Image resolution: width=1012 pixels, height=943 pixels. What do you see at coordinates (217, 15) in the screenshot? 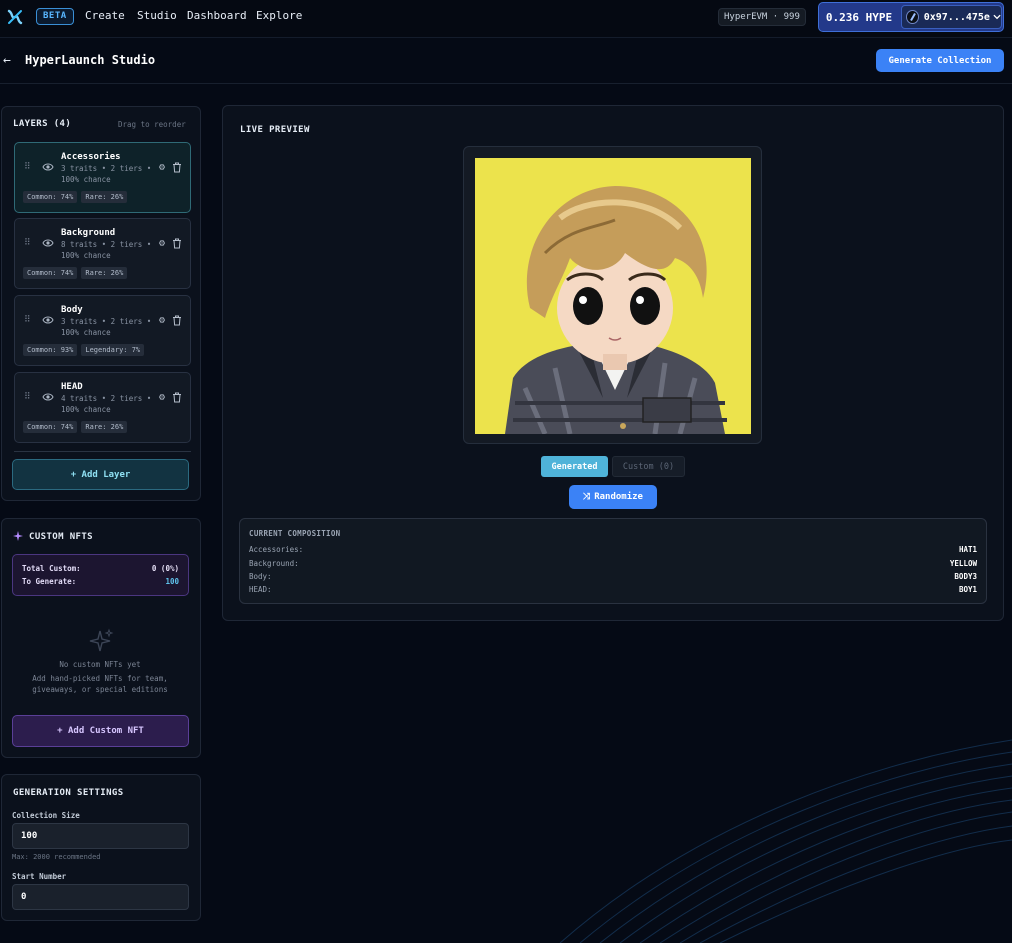
I see `nav-link-dashboard: Dashboard` at bounding box center [217, 15].